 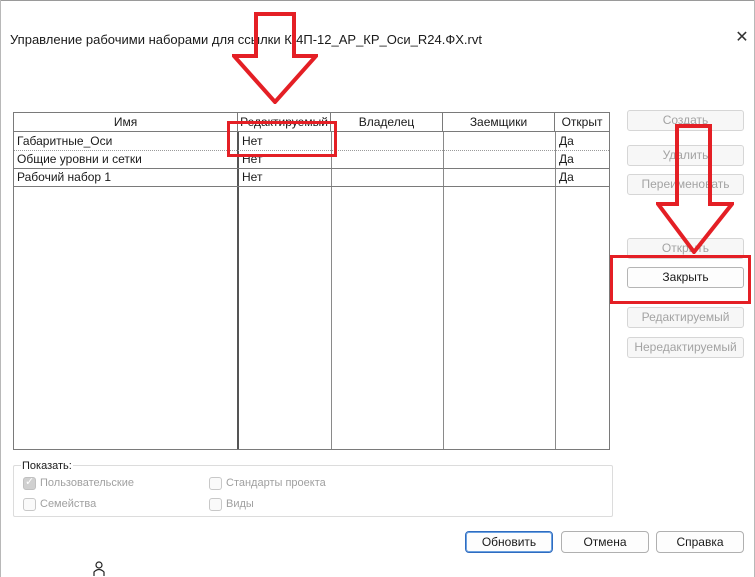 What do you see at coordinates (742, 38) in the screenshot?
I see `close-icon: ✕` at bounding box center [742, 38].